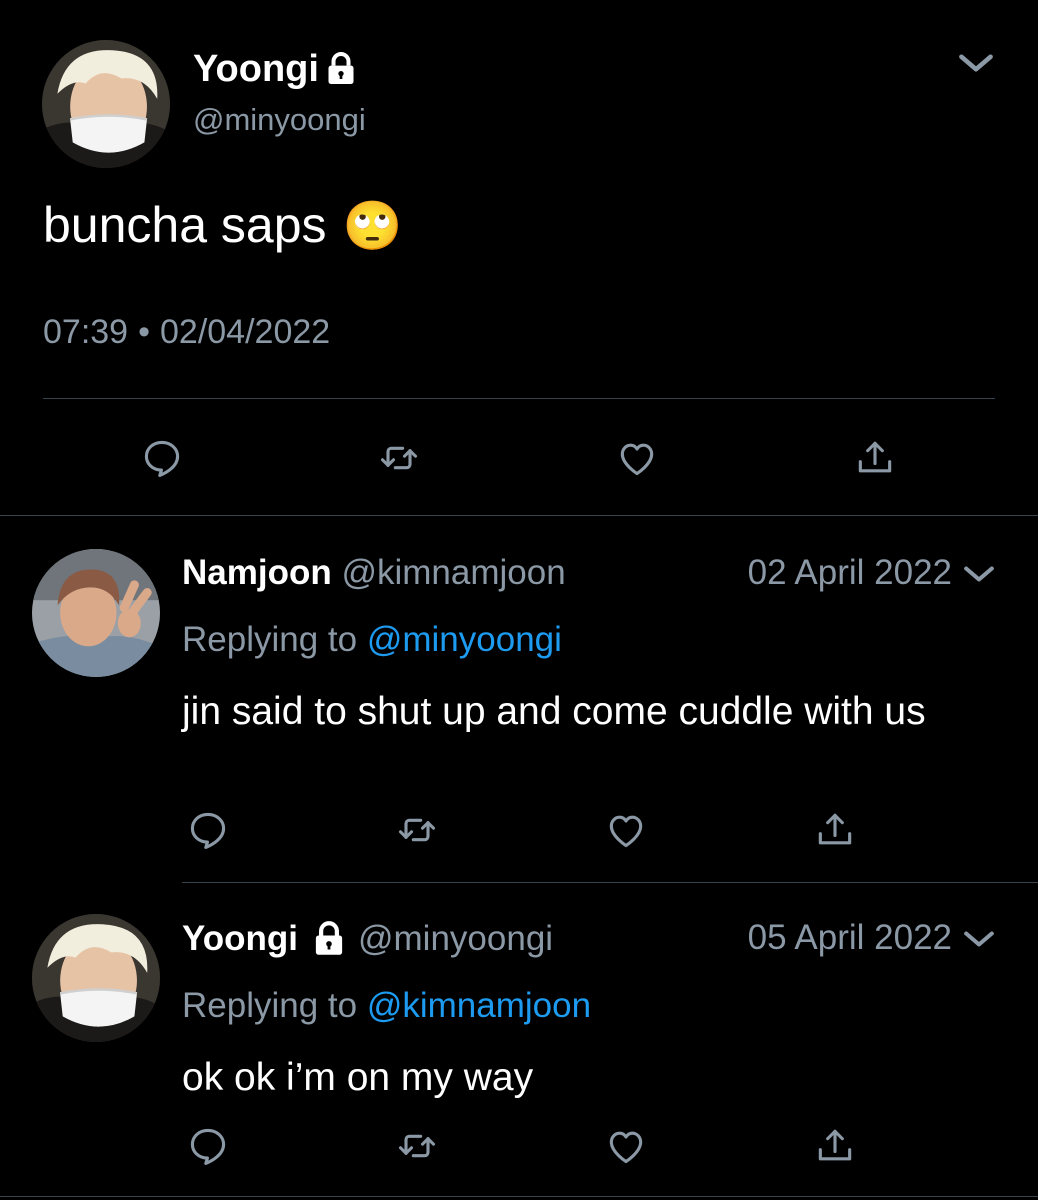 Image resolution: width=1038 pixels, height=1200 pixels. Describe the element at coordinates (257, 572) in the screenshot. I see `reply-display-name: Namjoon` at that location.